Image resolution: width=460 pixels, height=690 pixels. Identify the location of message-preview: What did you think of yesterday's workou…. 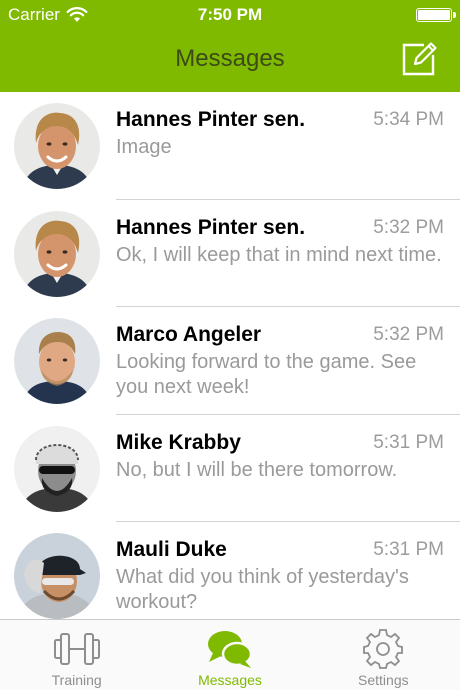
(262, 589).